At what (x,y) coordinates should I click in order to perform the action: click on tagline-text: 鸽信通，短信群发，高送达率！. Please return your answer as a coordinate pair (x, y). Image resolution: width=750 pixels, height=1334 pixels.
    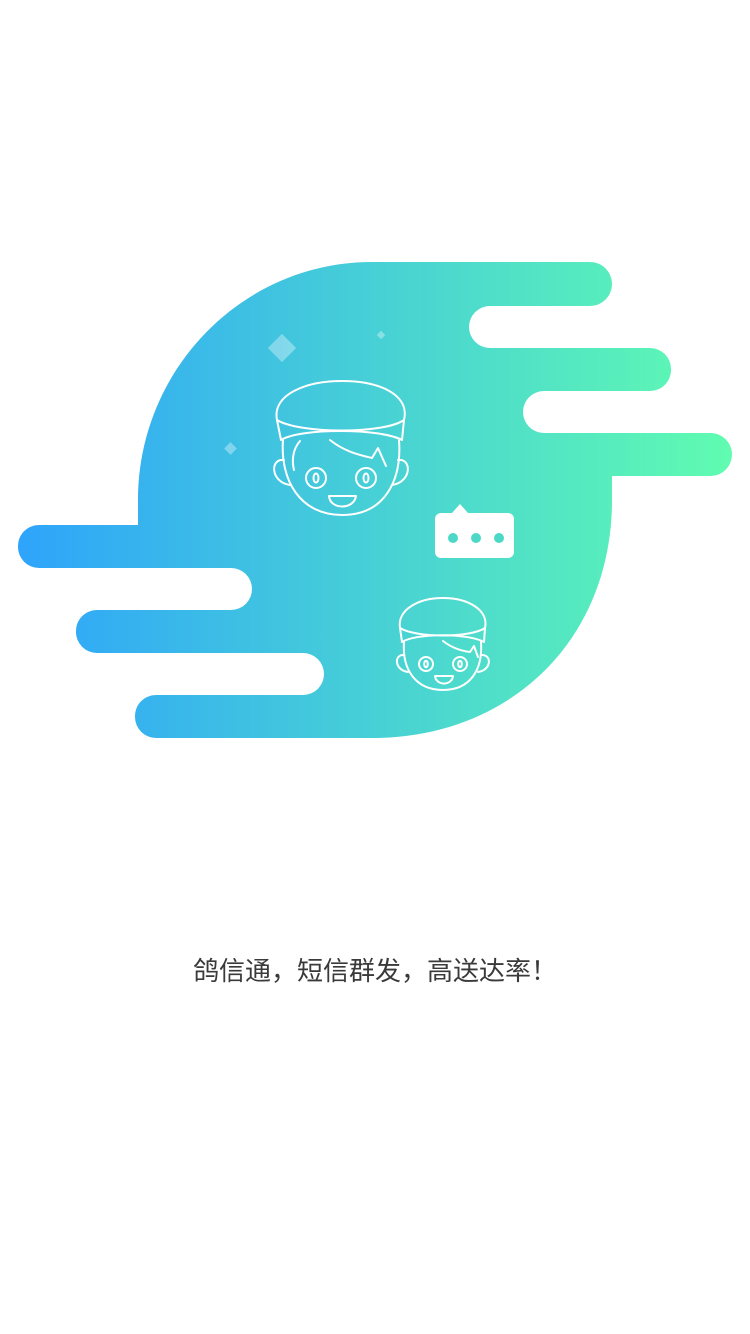
    Looking at the image, I should click on (374, 972).